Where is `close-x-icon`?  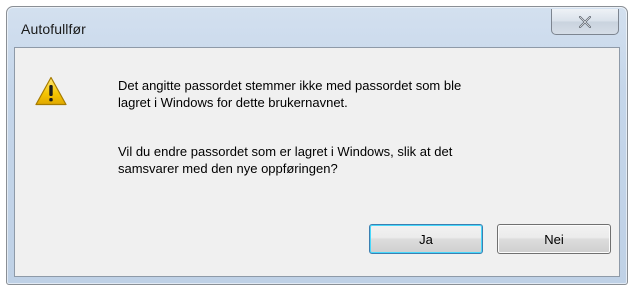 close-x-icon is located at coordinates (585, 21).